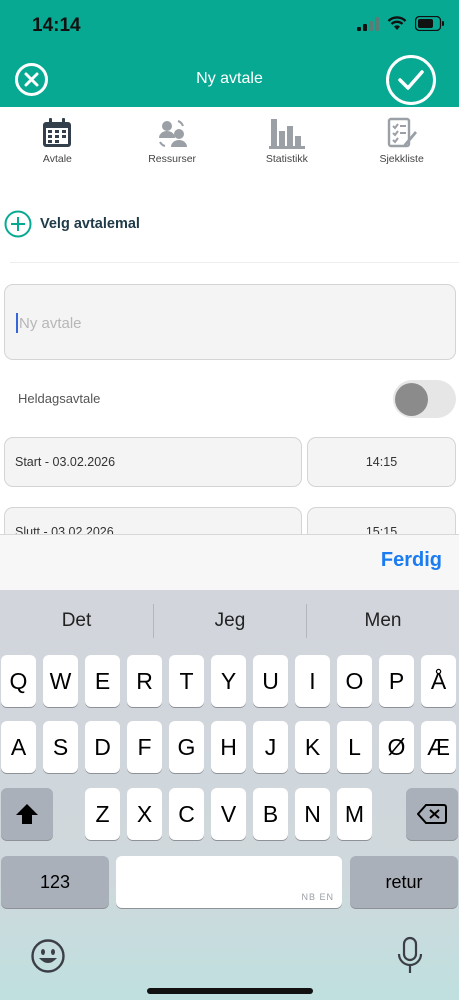 The height and width of the screenshot is (1000, 459). Describe the element at coordinates (55, 882) in the screenshot. I see `numbers-key: 123` at that location.